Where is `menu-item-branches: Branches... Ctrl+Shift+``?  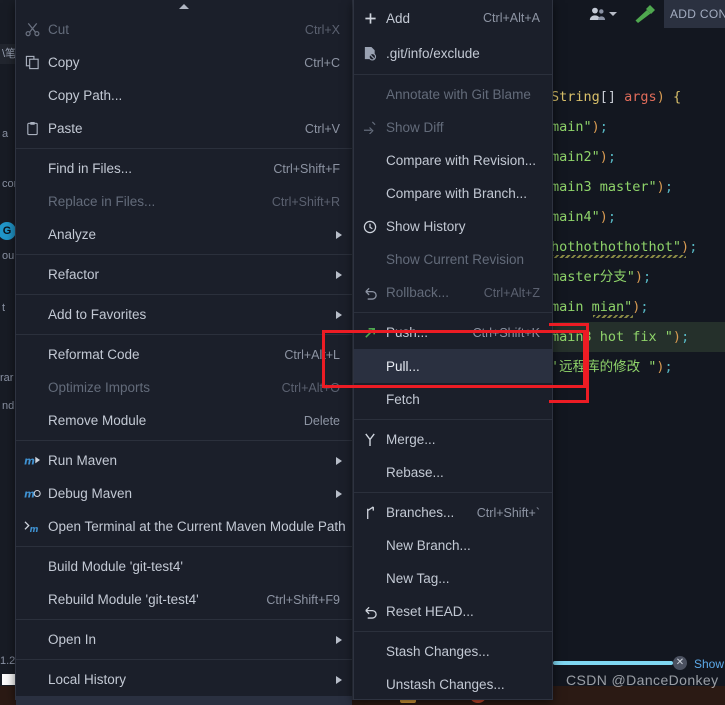 menu-item-branches: Branches... Ctrl+Shift+` is located at coordinates (453, 512).